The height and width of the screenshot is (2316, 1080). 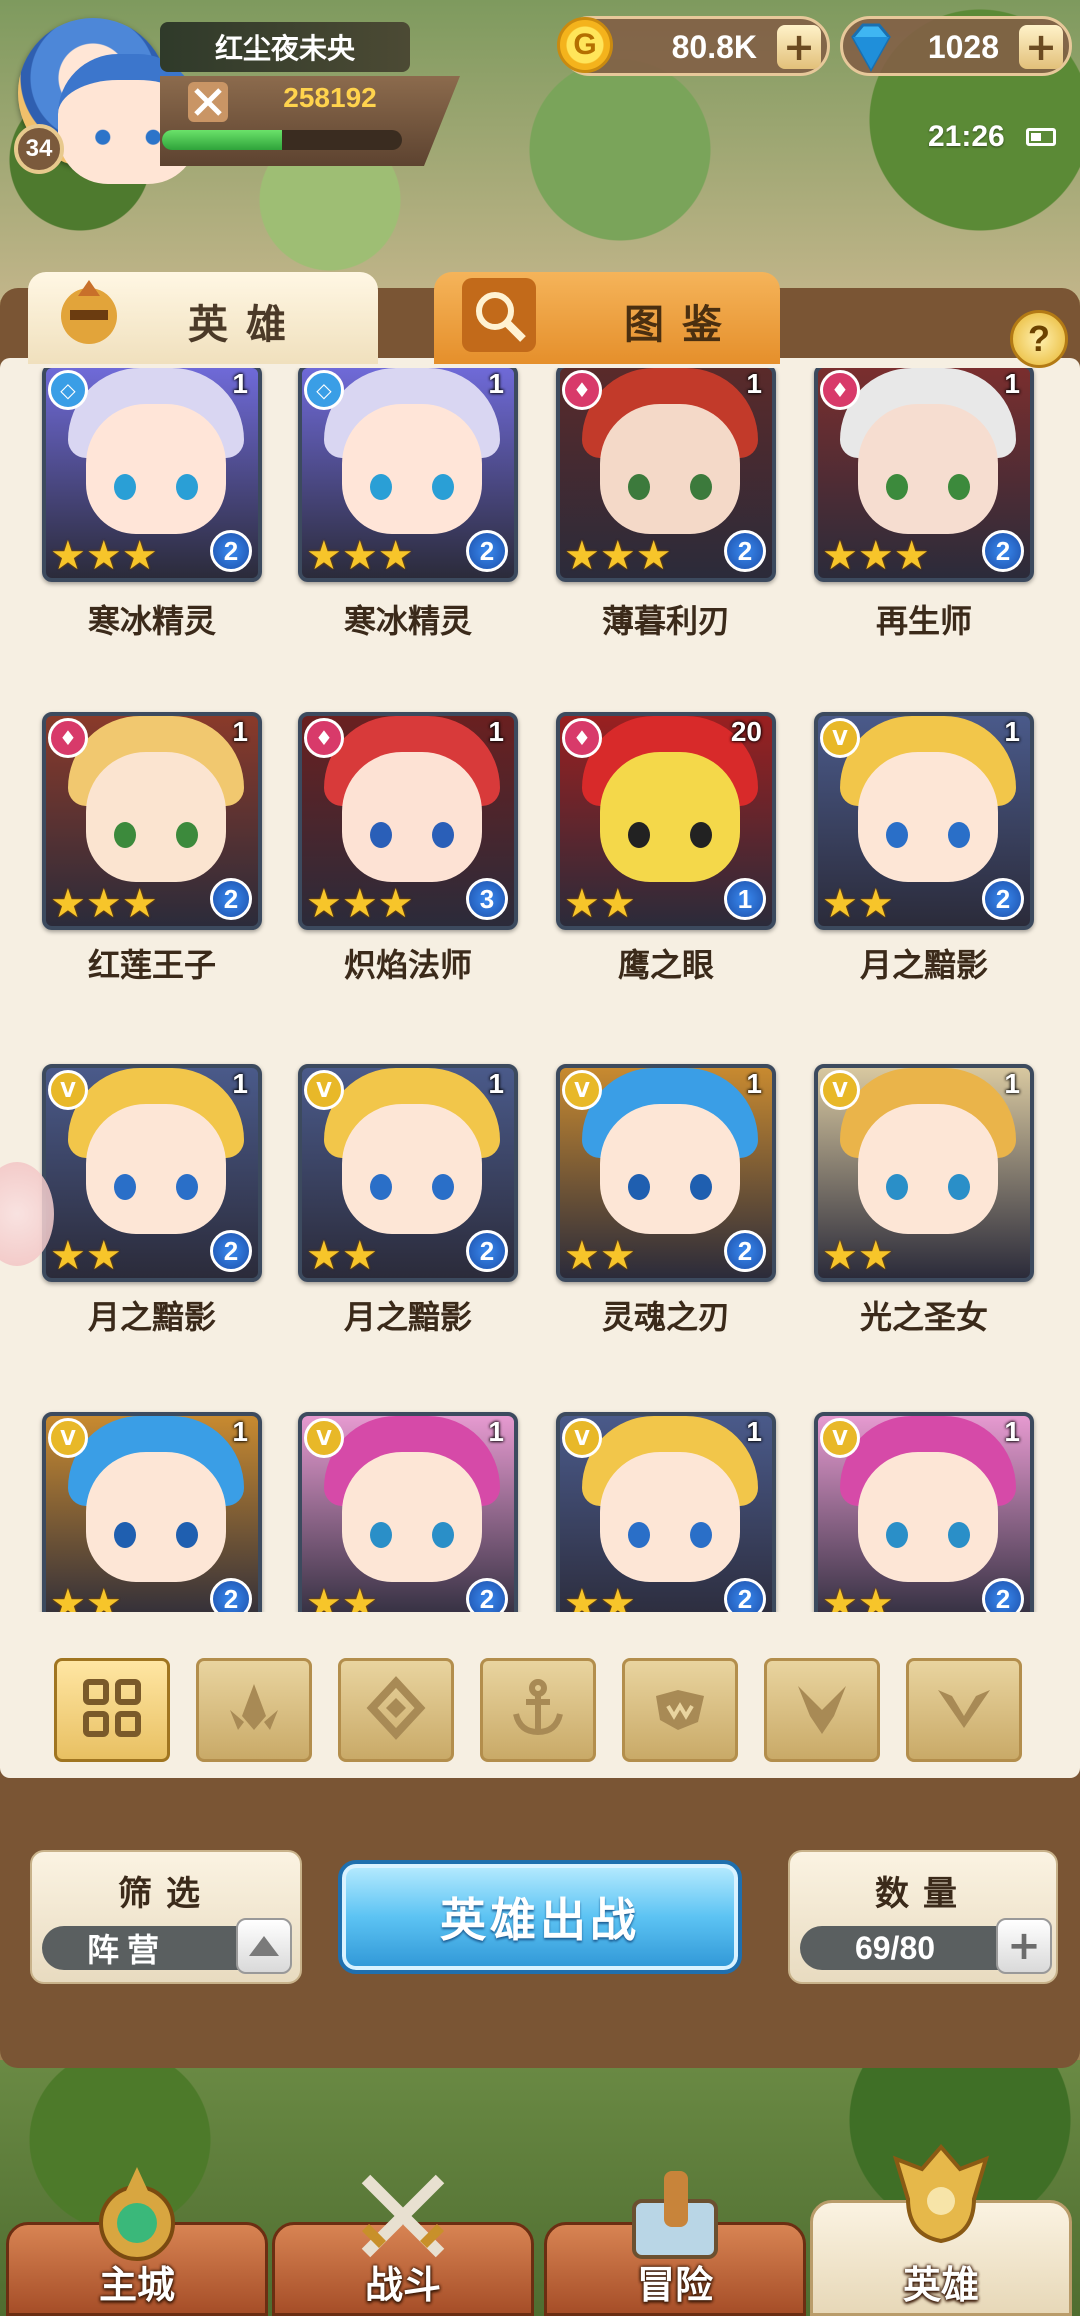 What do you see at coordinates (68, 390) in the screenshot?
I see `water-faction-icon: ◇` at bounding box center [68, 390].